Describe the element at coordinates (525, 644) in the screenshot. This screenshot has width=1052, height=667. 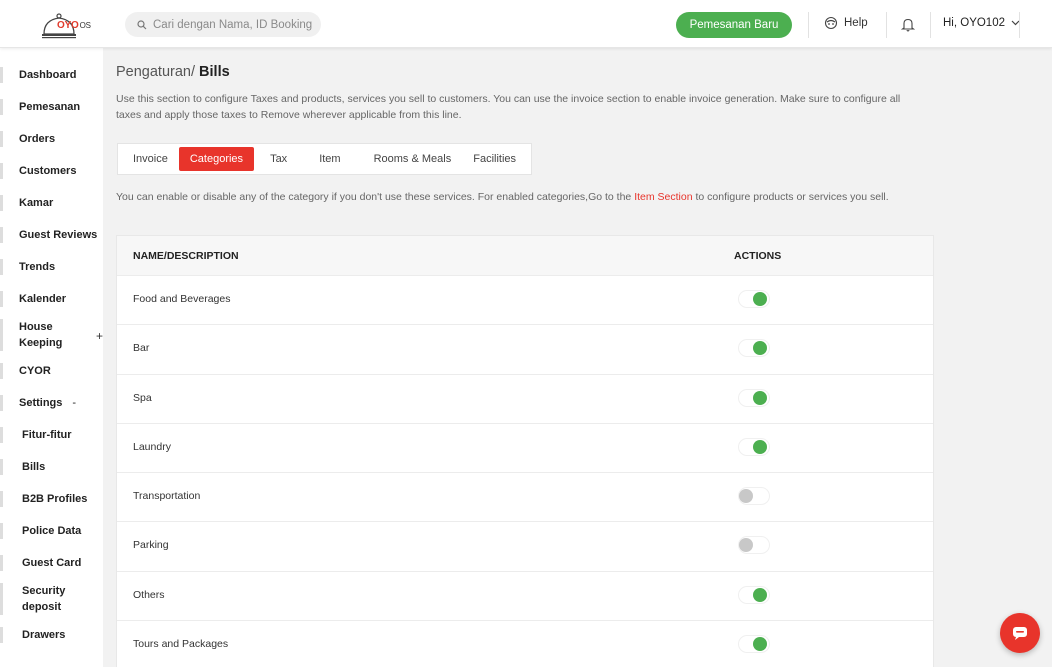
I see `table-row: Tours and Packages` at that location.